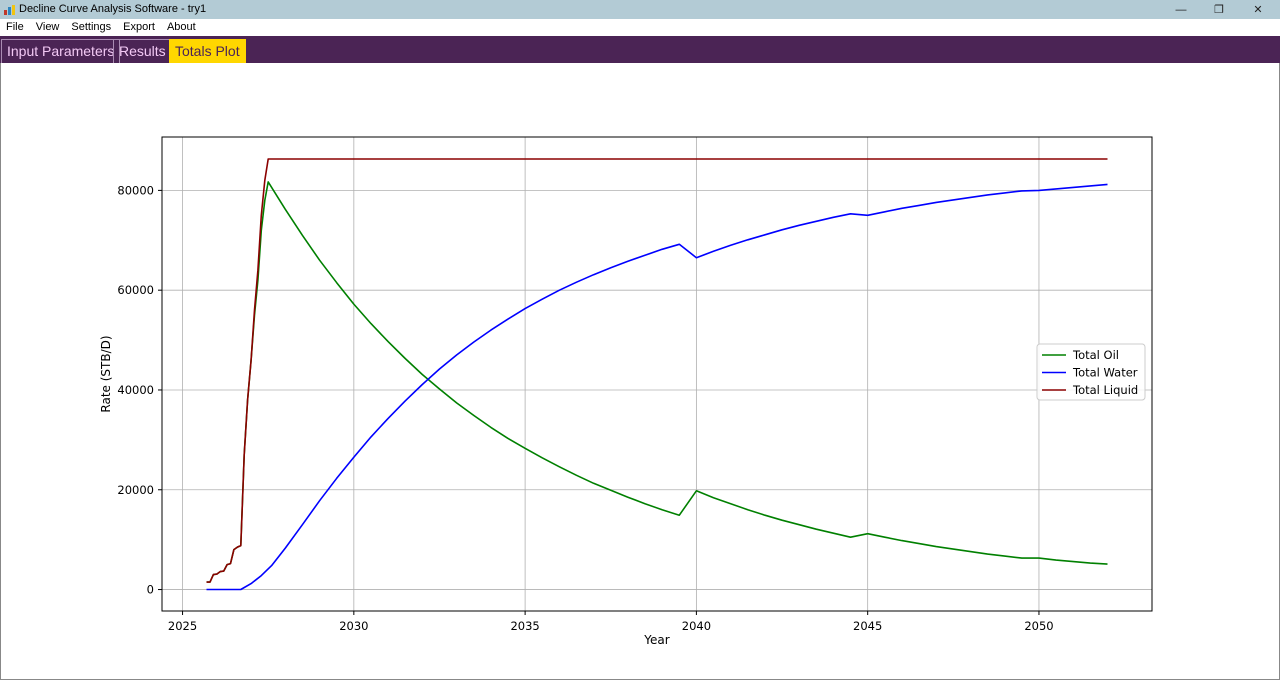 The width and height of the screenshot is (1280, 680). Describe the element at coordinates (1219, 9) in the screenshot. I see `restore-icon: ❐` at that location.